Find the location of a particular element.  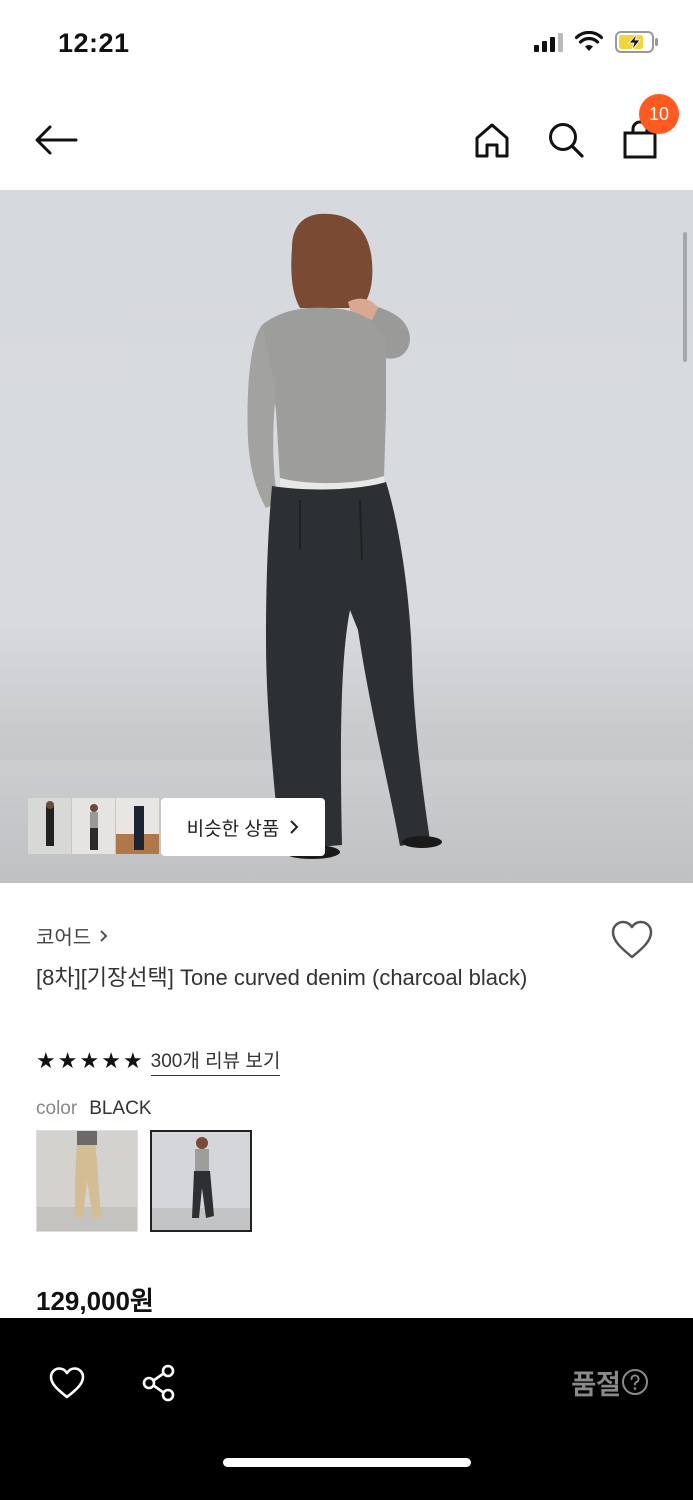

top-nav: 10 is located at coordinates (346, 140).